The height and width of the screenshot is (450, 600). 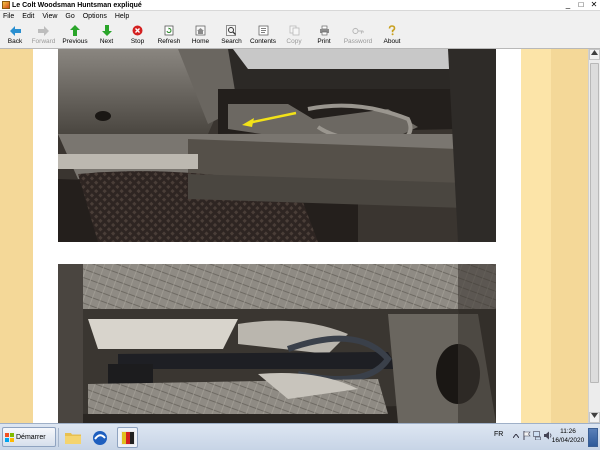 I want to click on next-button: Next, so click(x=106, y=35).